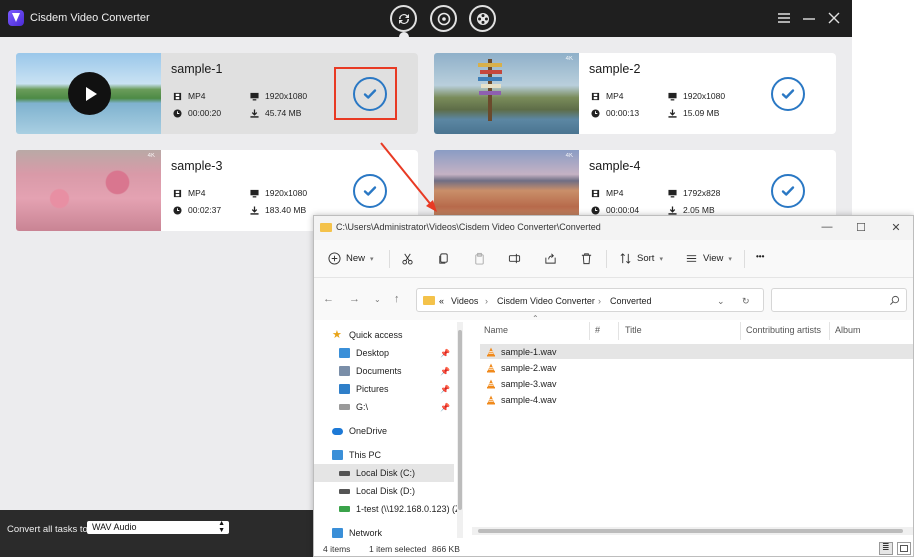 This screenshot has height=557, width=914. What do you see at coordinates (403, 18) in the screenshot?
I see `convert-mode-button` at bounding box center [403, 18].